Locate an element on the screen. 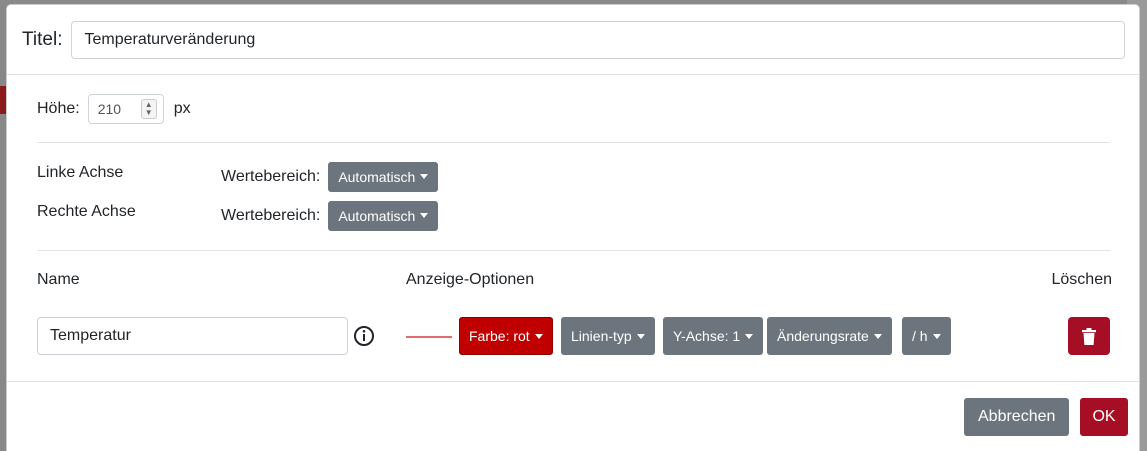  spinner-down-icon: ▼ is located at coordinates (149, 112).